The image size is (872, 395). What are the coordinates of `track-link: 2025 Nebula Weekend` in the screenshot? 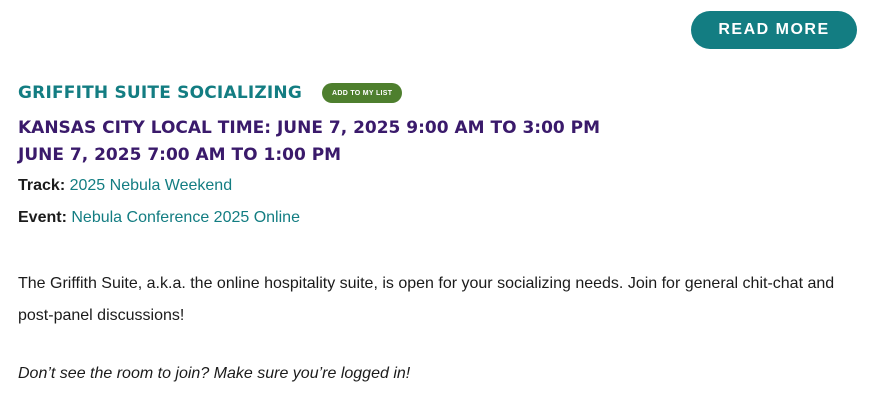 It's located at (151, 185).